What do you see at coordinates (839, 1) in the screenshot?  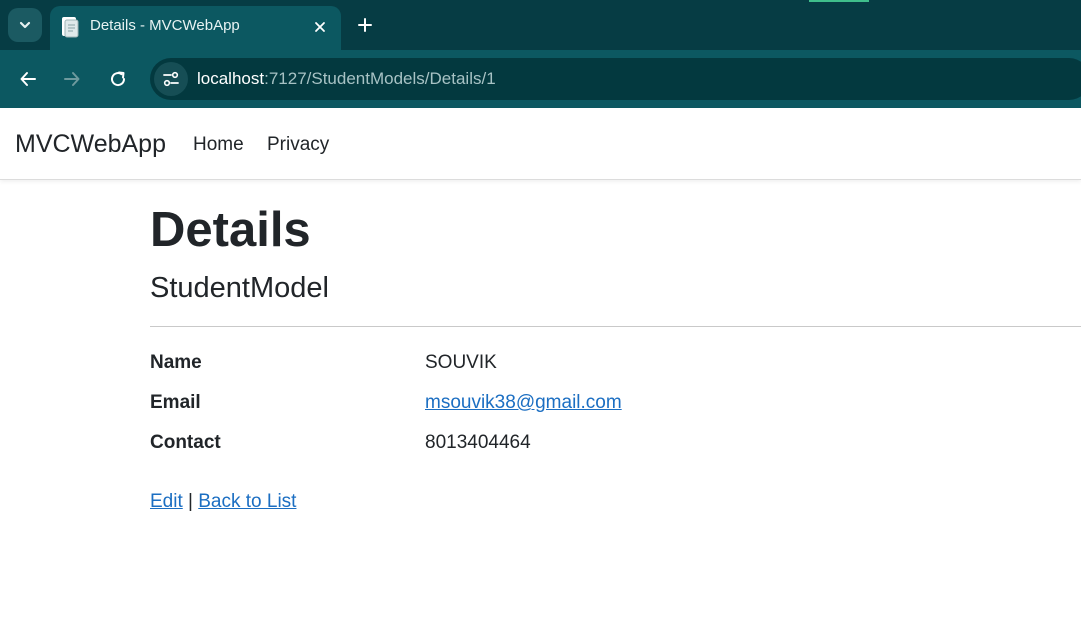 I see `tabstrip-accent` at bounding box center [839, 1].